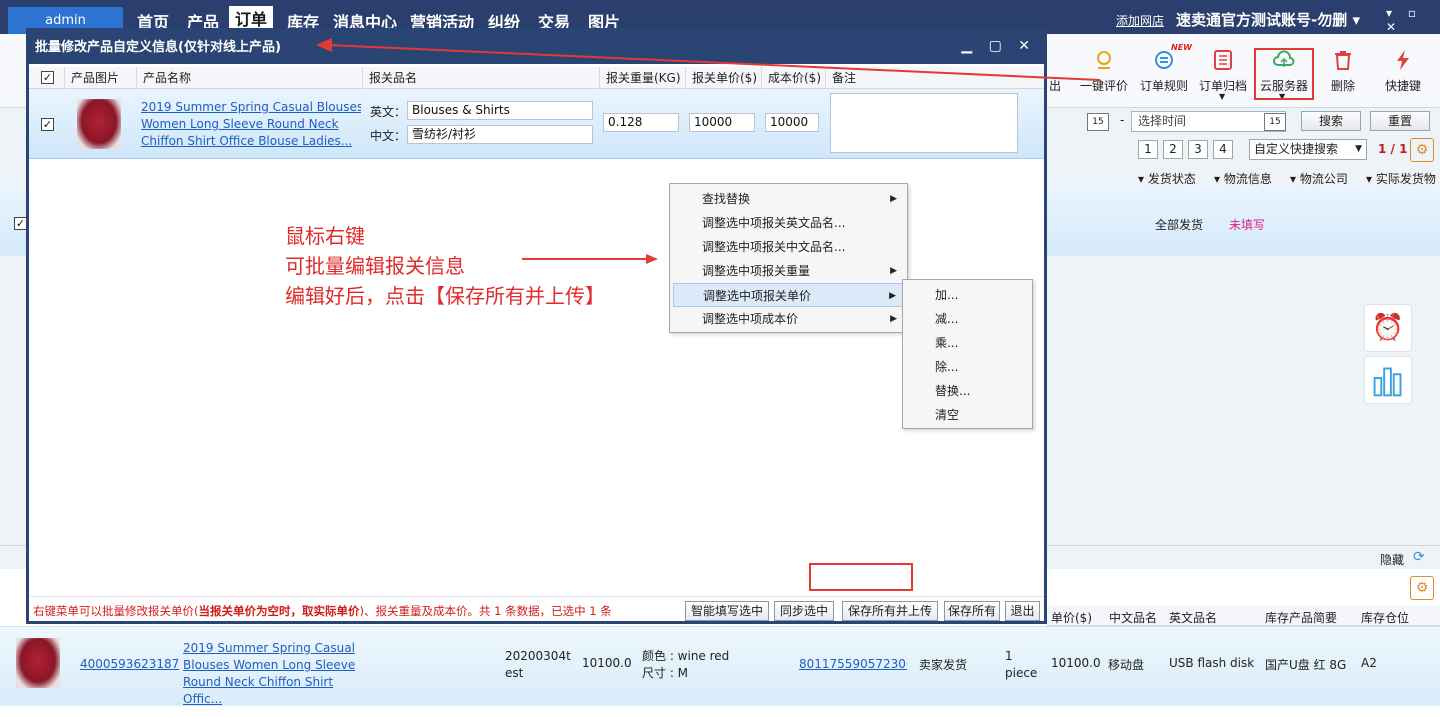 Image resolution: width=1440 pixels, height=717 pixels. What do you see at coordinates (324, 45) in the screenshot?
I see `title-arrow-head` at bounding box center [324, 45].